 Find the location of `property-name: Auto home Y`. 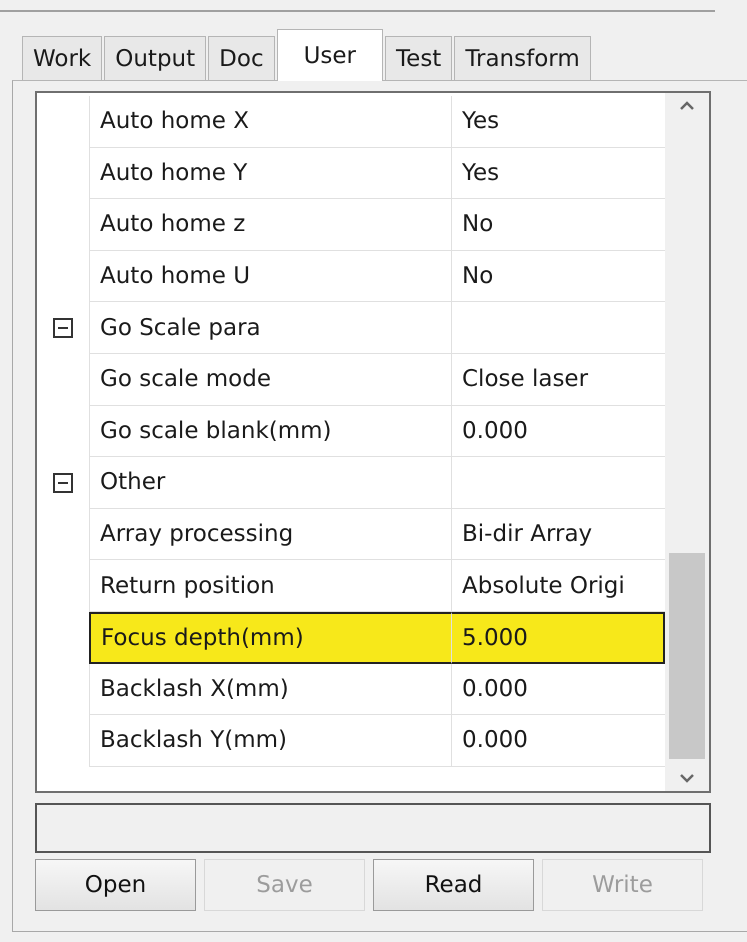

property-name: Auto home Y is located at coordinates (270, 174).